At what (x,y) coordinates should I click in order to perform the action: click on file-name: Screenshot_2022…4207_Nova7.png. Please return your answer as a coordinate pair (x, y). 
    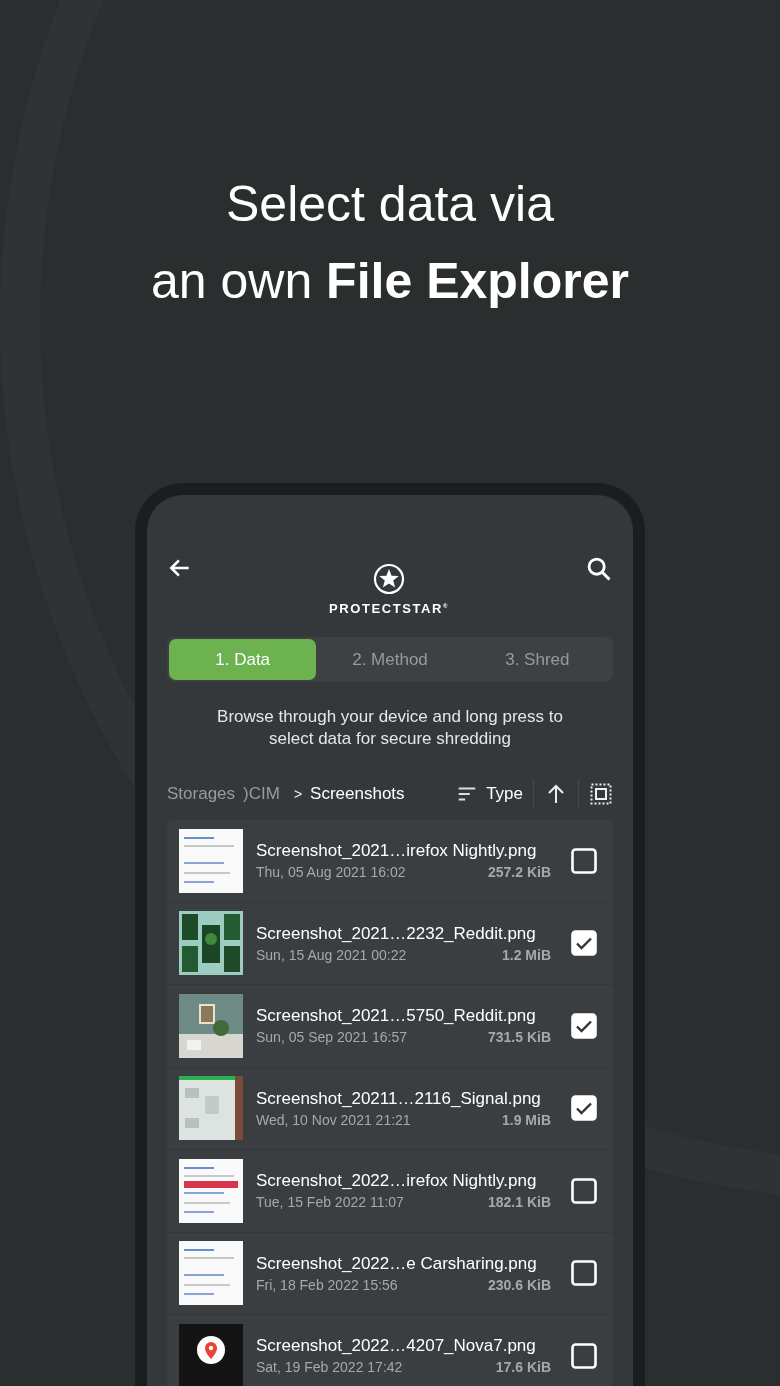
    Looking at the image, I should click on (396, 1346).